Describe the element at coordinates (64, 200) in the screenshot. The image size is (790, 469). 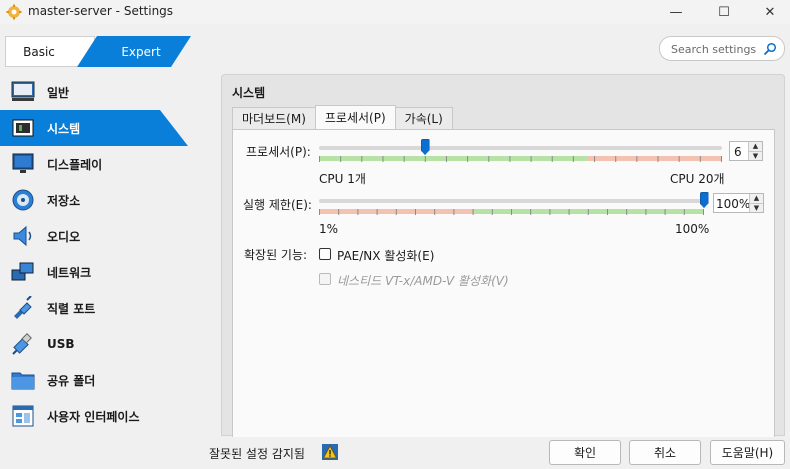
I see `sidebar-item-label: 저장소` at that location.